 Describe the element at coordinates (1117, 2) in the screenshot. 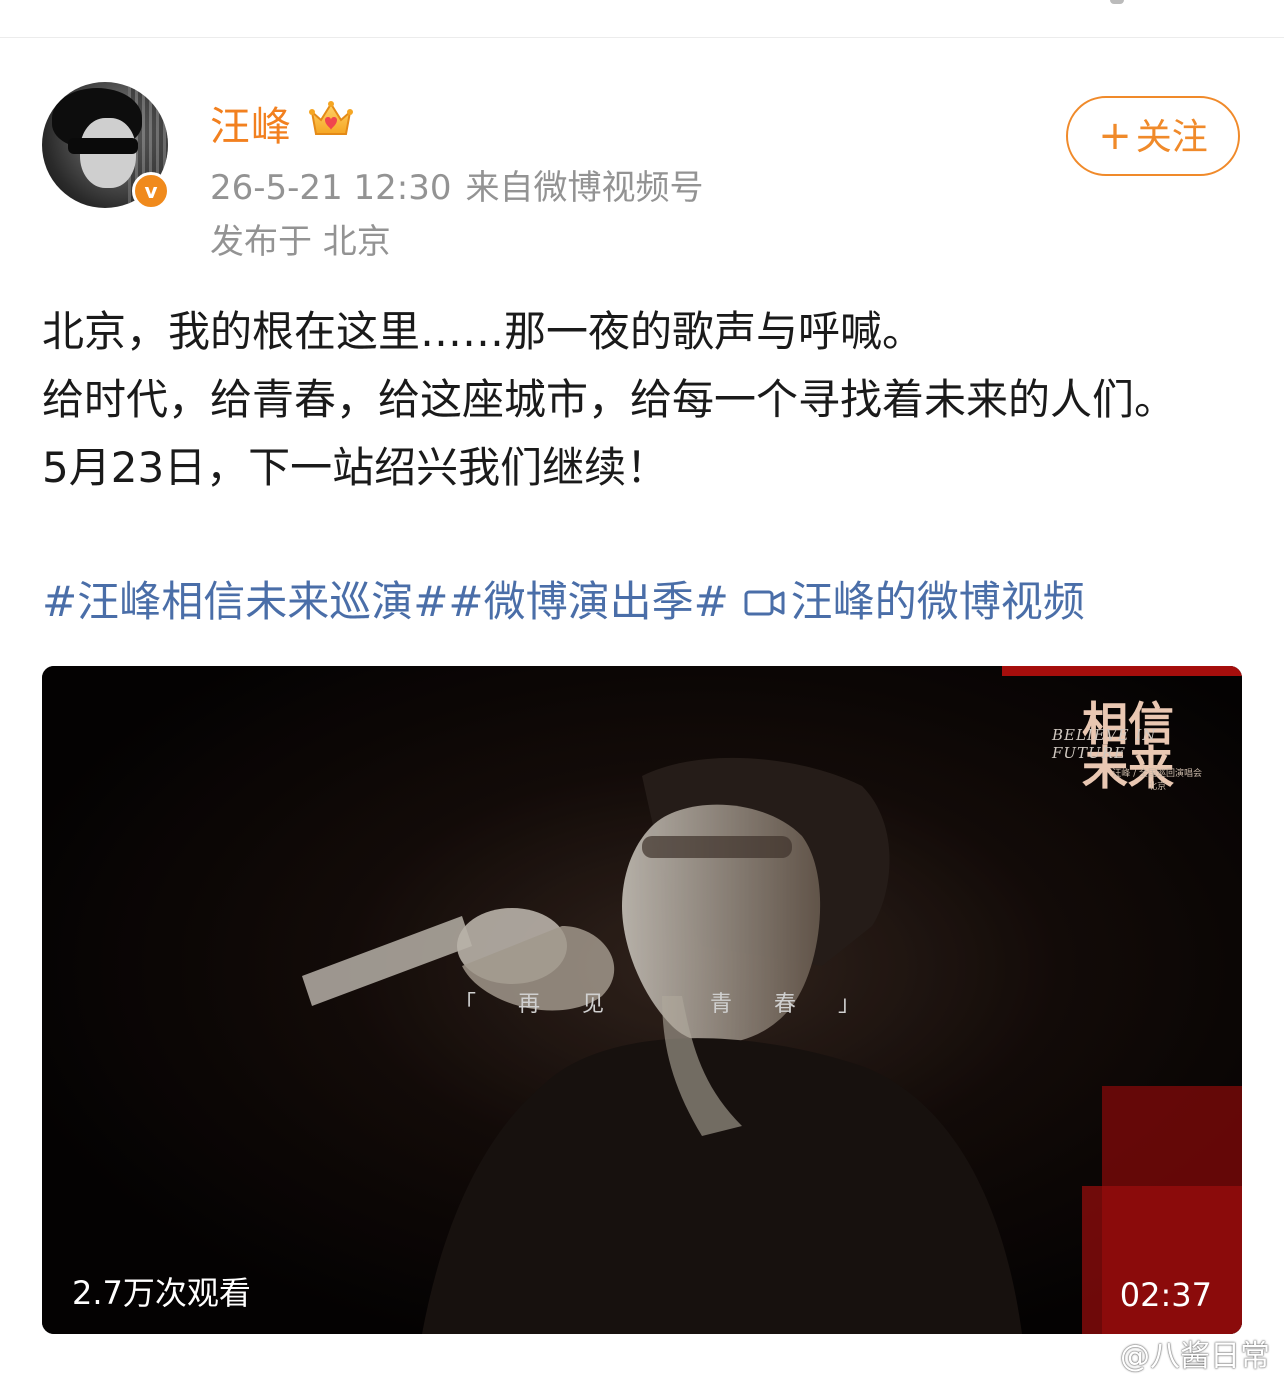

I see `top-bar-indicator` at that location.